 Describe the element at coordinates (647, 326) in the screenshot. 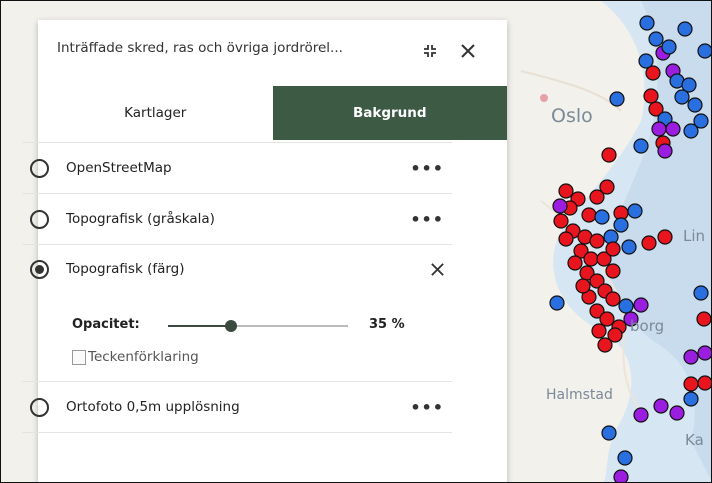

I see `map-label-borg: borg` at that location.